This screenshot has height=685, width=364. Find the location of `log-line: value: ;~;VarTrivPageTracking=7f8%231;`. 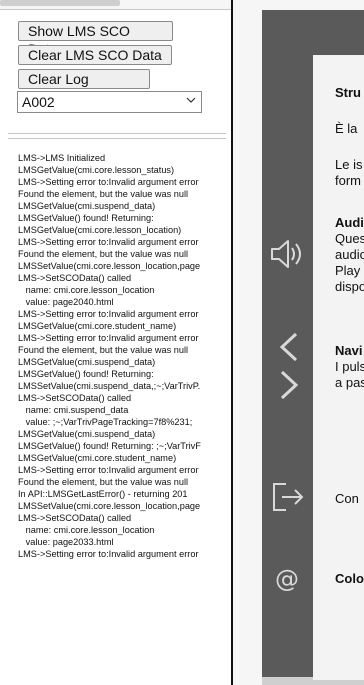

log-line: value: ;~;VarTrivPageTracking=7f8%231; is located at coordinates (105, 422).